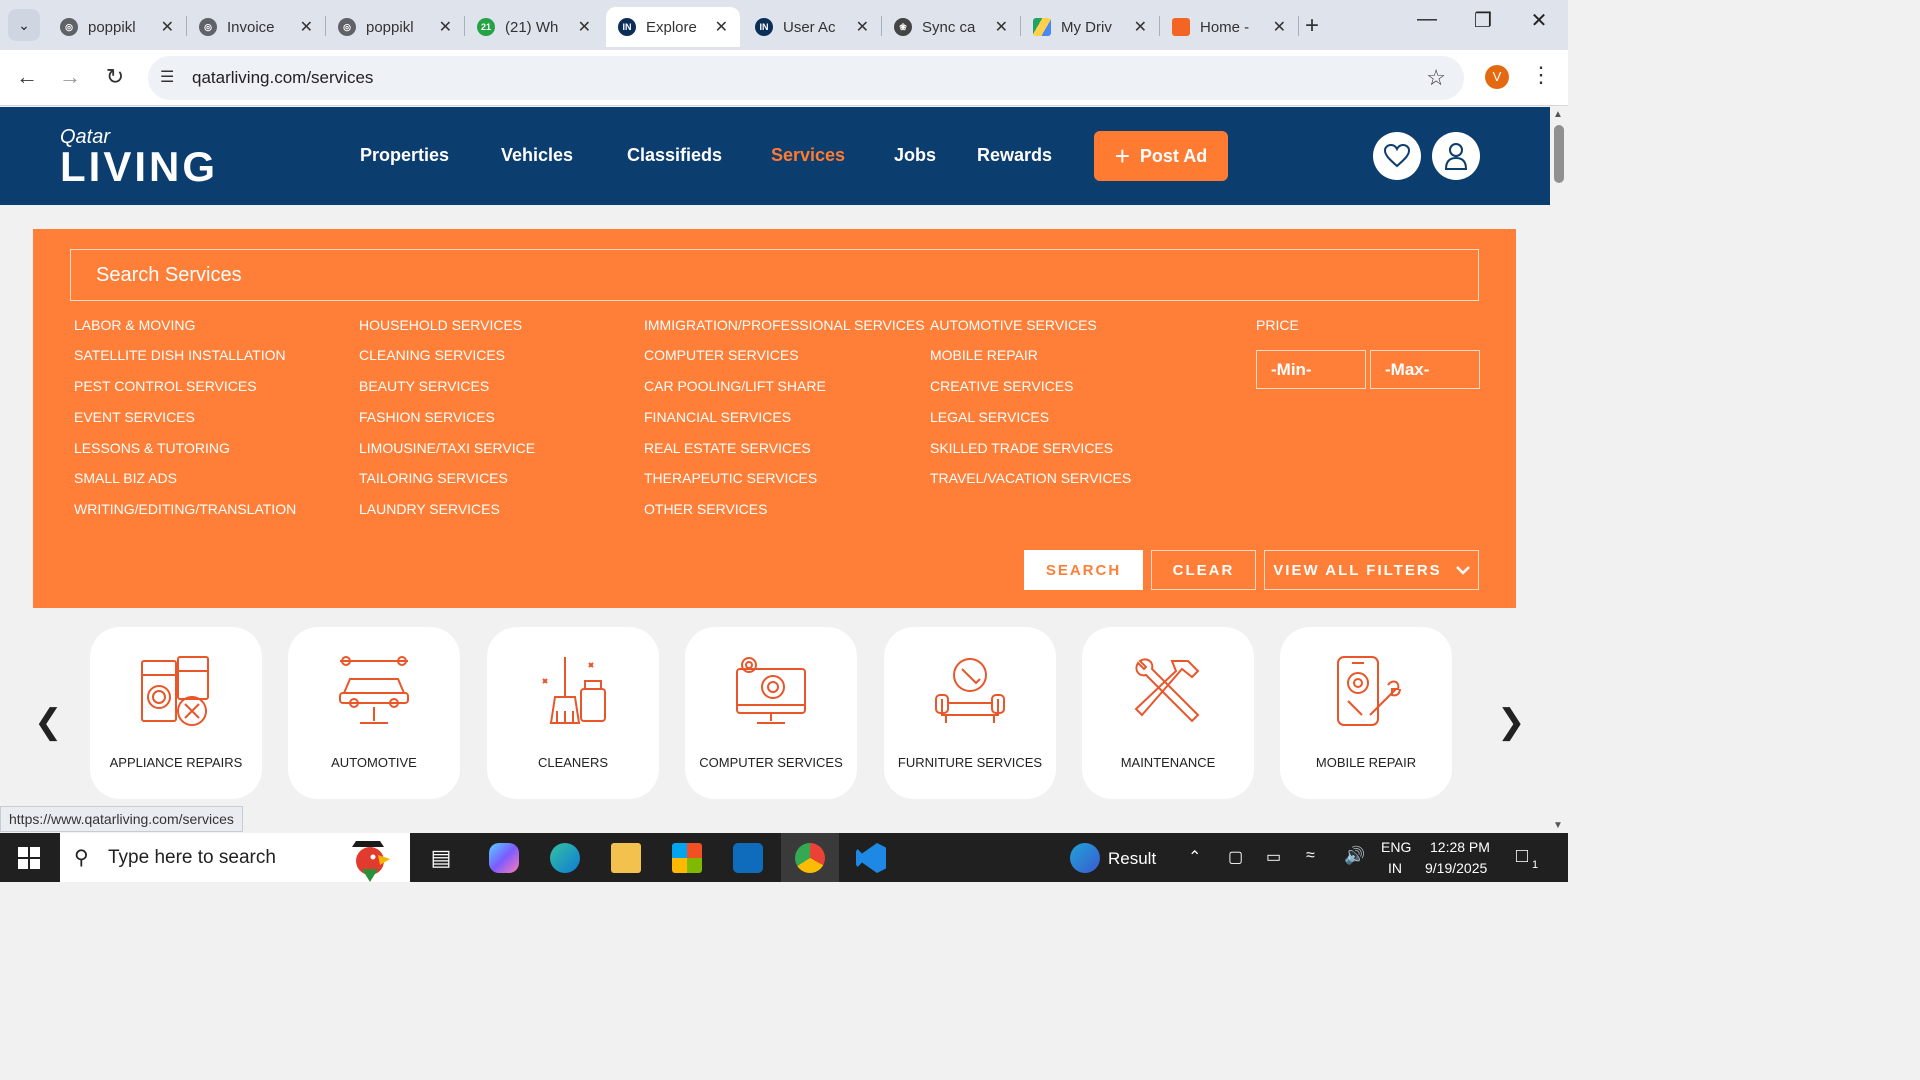 Image resolution: width=1920 pixels, height=1080 pixels. I want to click on category-card-mobile-repair: MOBILE REPAIR, so click(1366, 713).